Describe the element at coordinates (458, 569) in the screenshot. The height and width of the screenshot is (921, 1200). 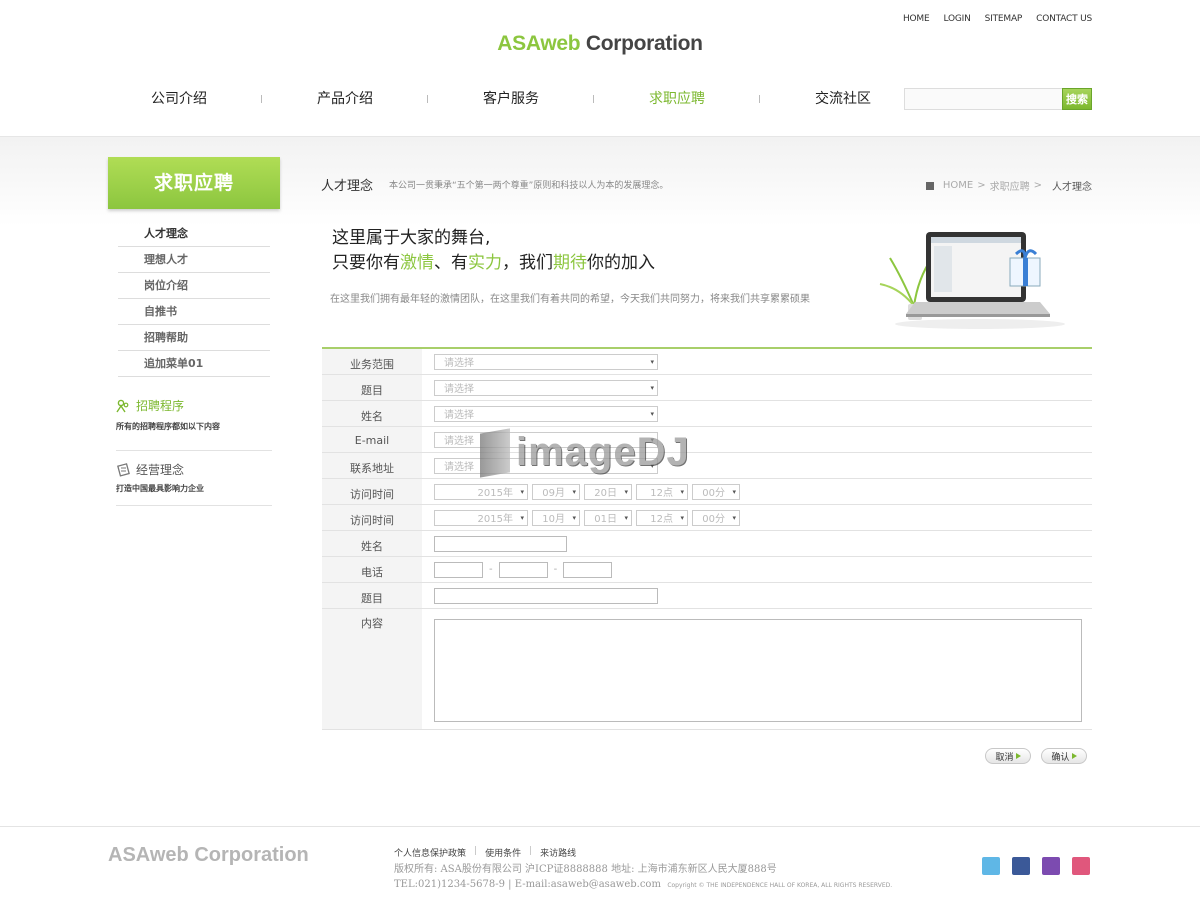
I see `phone-part1-input` at that location.